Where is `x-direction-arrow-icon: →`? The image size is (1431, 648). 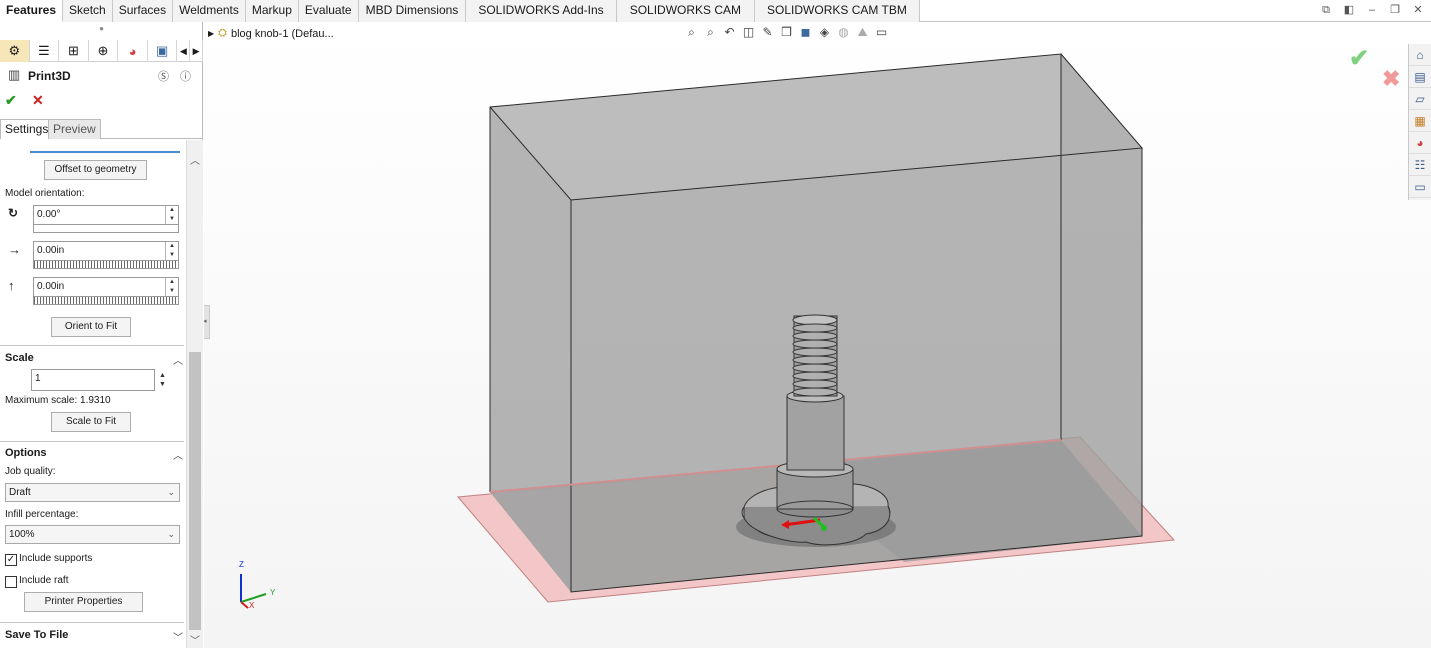 x-direction-arrow-icon: → is located at coordinates (14, 249).